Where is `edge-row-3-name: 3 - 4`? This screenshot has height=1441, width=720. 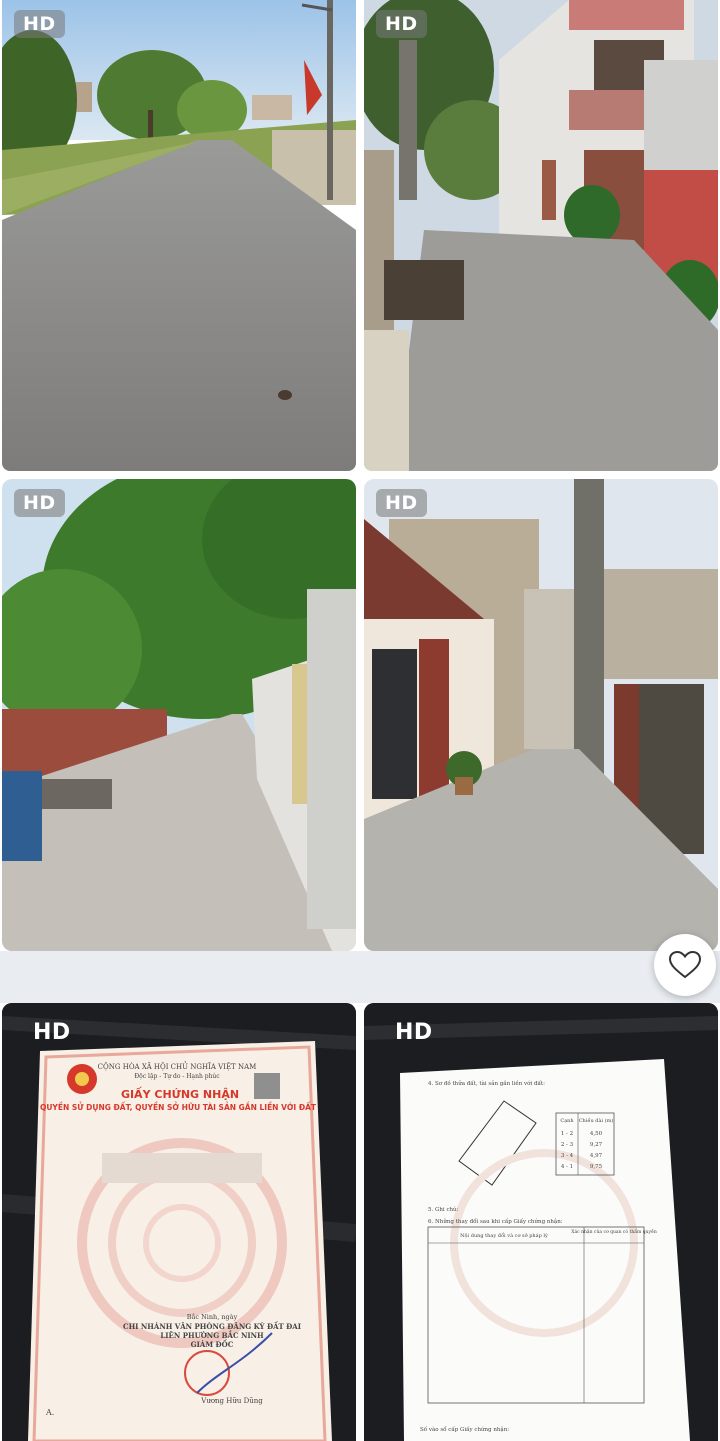
edge-row-3-name: 3 - 4 is located at coordinates (567, 1156).